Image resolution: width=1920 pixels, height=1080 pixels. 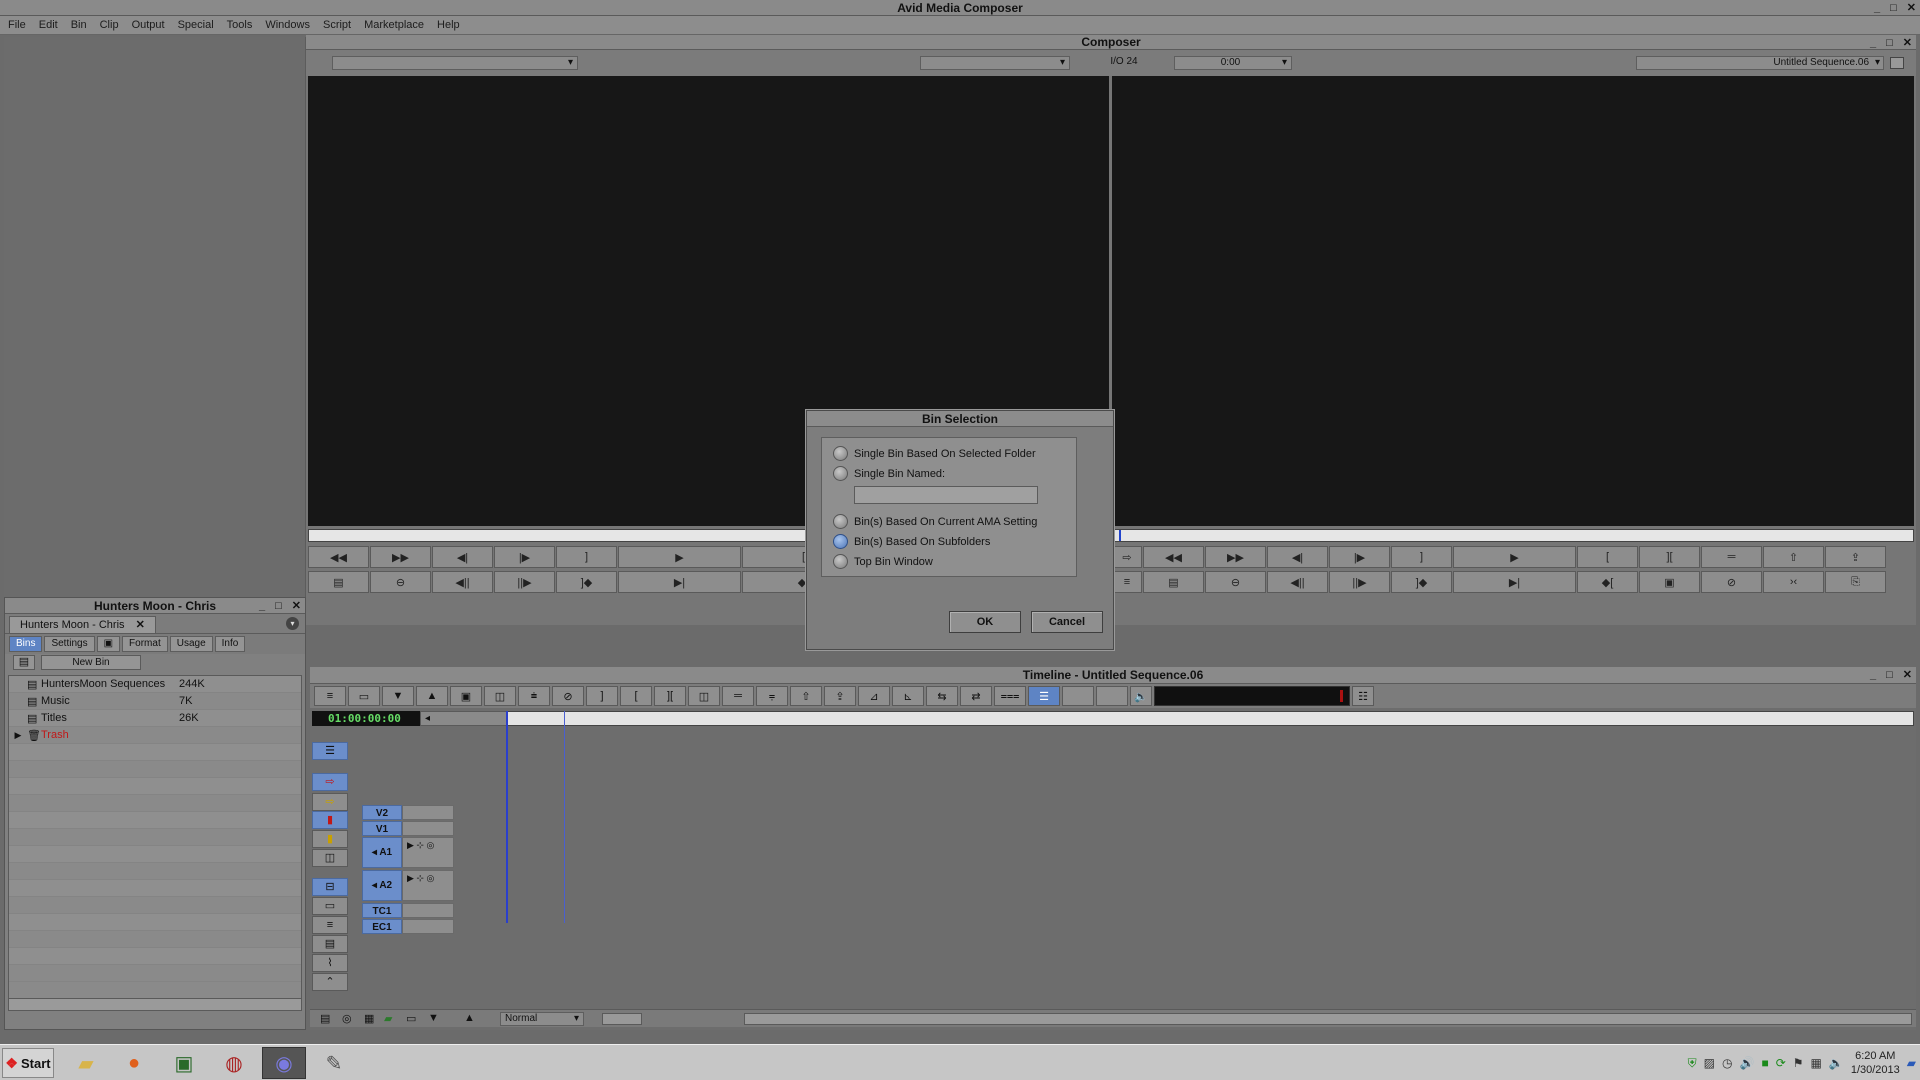 I want to click on folder-icon: ▰, so click(x=86, y=1063).